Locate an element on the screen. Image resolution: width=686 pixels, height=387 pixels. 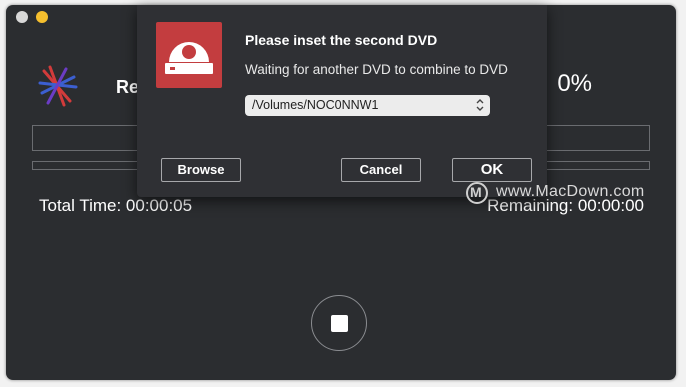
close-window-button is located at coordinates (22, 17).